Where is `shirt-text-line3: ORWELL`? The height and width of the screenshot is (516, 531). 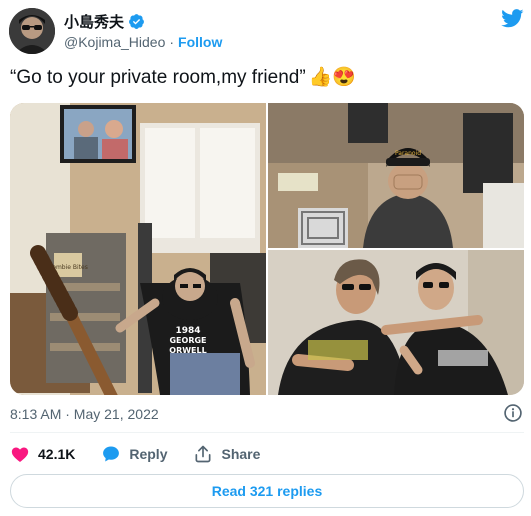
shirt-text-line3: ORWELL is located at coordinates (187, 350).